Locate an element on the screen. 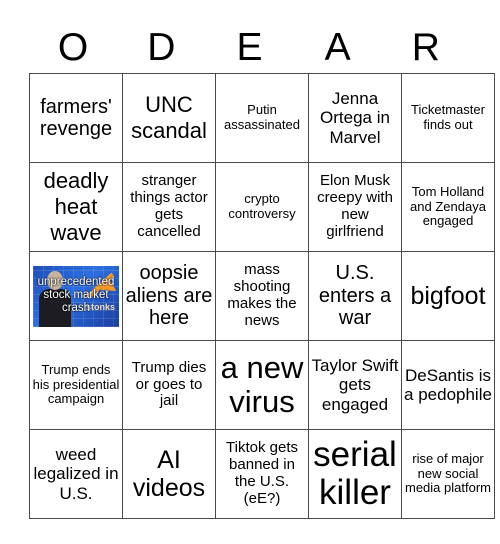 The image size is (500, 544). bingo-header: O D E A R is located at coordinates (249, 48).